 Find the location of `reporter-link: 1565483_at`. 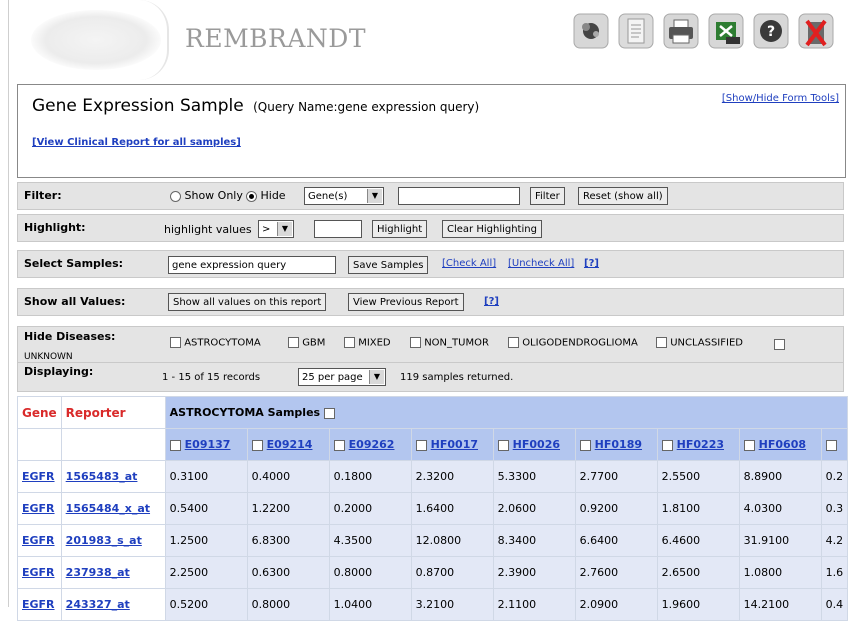

reporter-link: 1565483_at is located at coordinates (113, 476).